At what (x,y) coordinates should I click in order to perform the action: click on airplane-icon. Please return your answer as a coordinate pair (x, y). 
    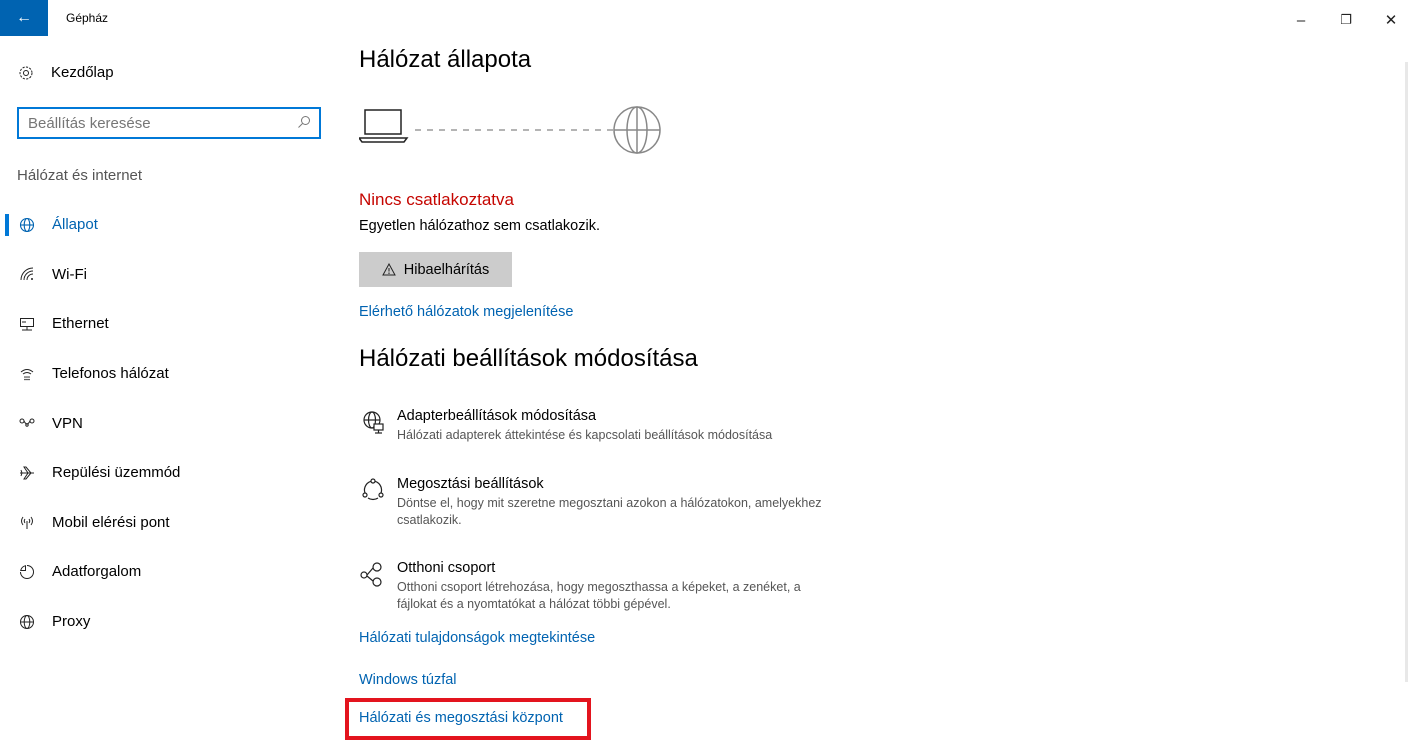
    Looking at the image, I should click on (27, 473).